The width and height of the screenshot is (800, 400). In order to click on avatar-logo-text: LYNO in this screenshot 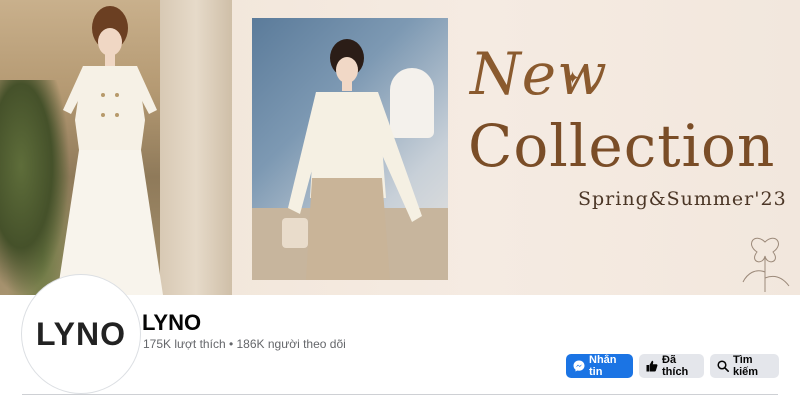, I will do `click(81, 333)`.